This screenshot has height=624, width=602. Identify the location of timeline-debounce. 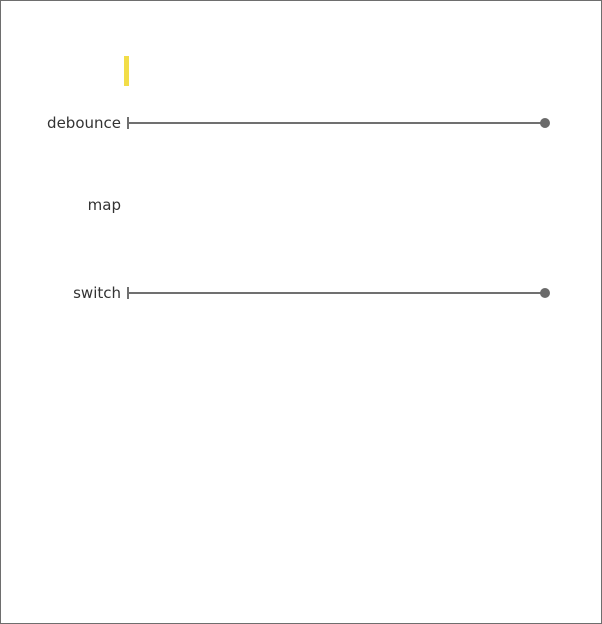
(337, 123).